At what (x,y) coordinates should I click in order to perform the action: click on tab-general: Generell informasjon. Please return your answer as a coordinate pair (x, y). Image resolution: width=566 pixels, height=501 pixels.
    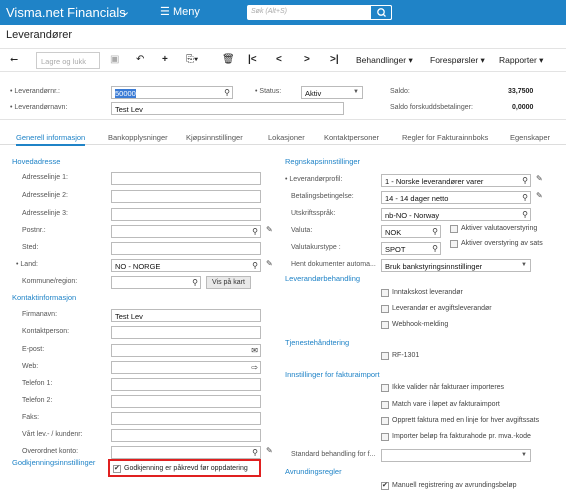
    Looking at the image, I should click on (51, 139).